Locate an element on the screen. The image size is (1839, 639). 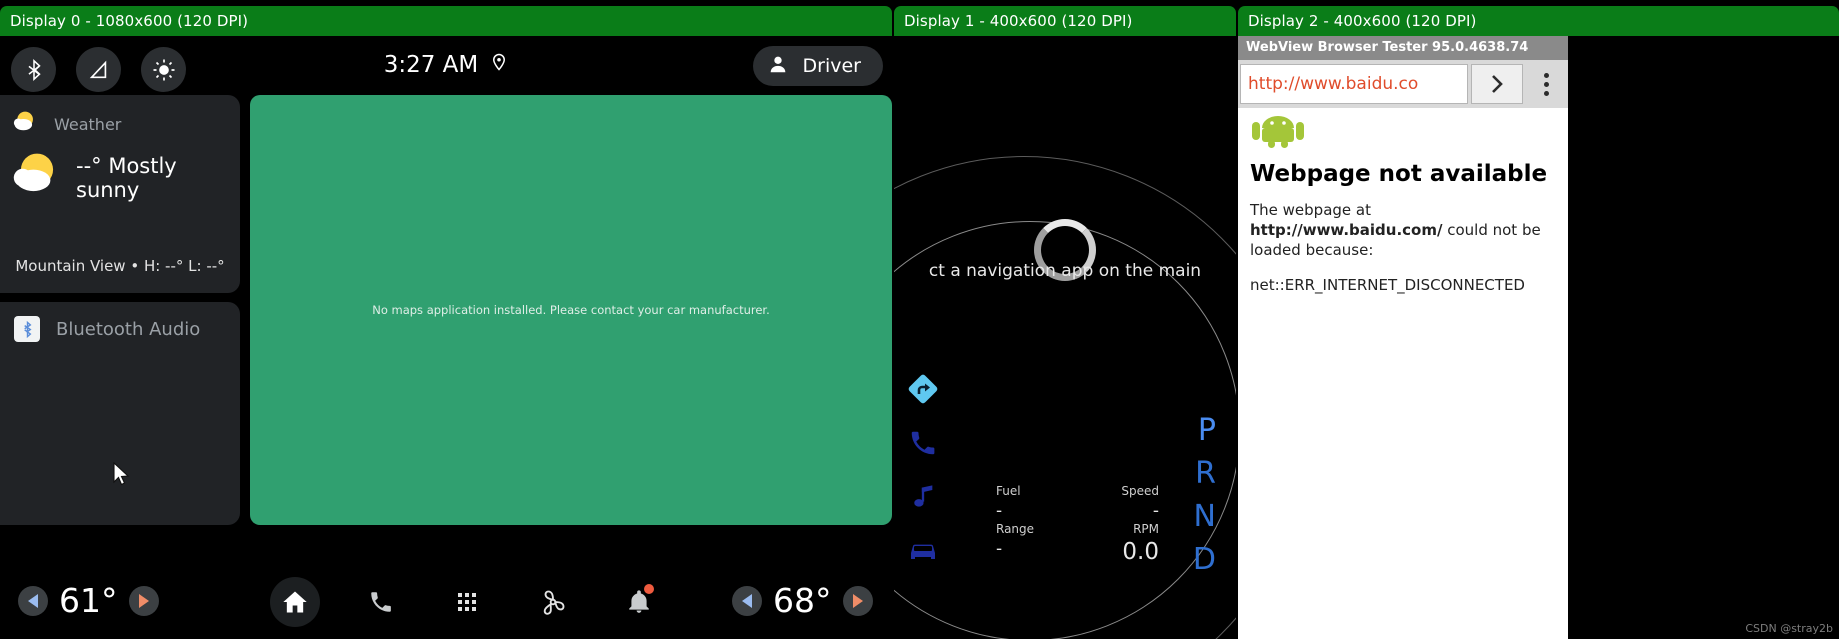
user-chip-label: Driver is located at coordinates (831, 66).